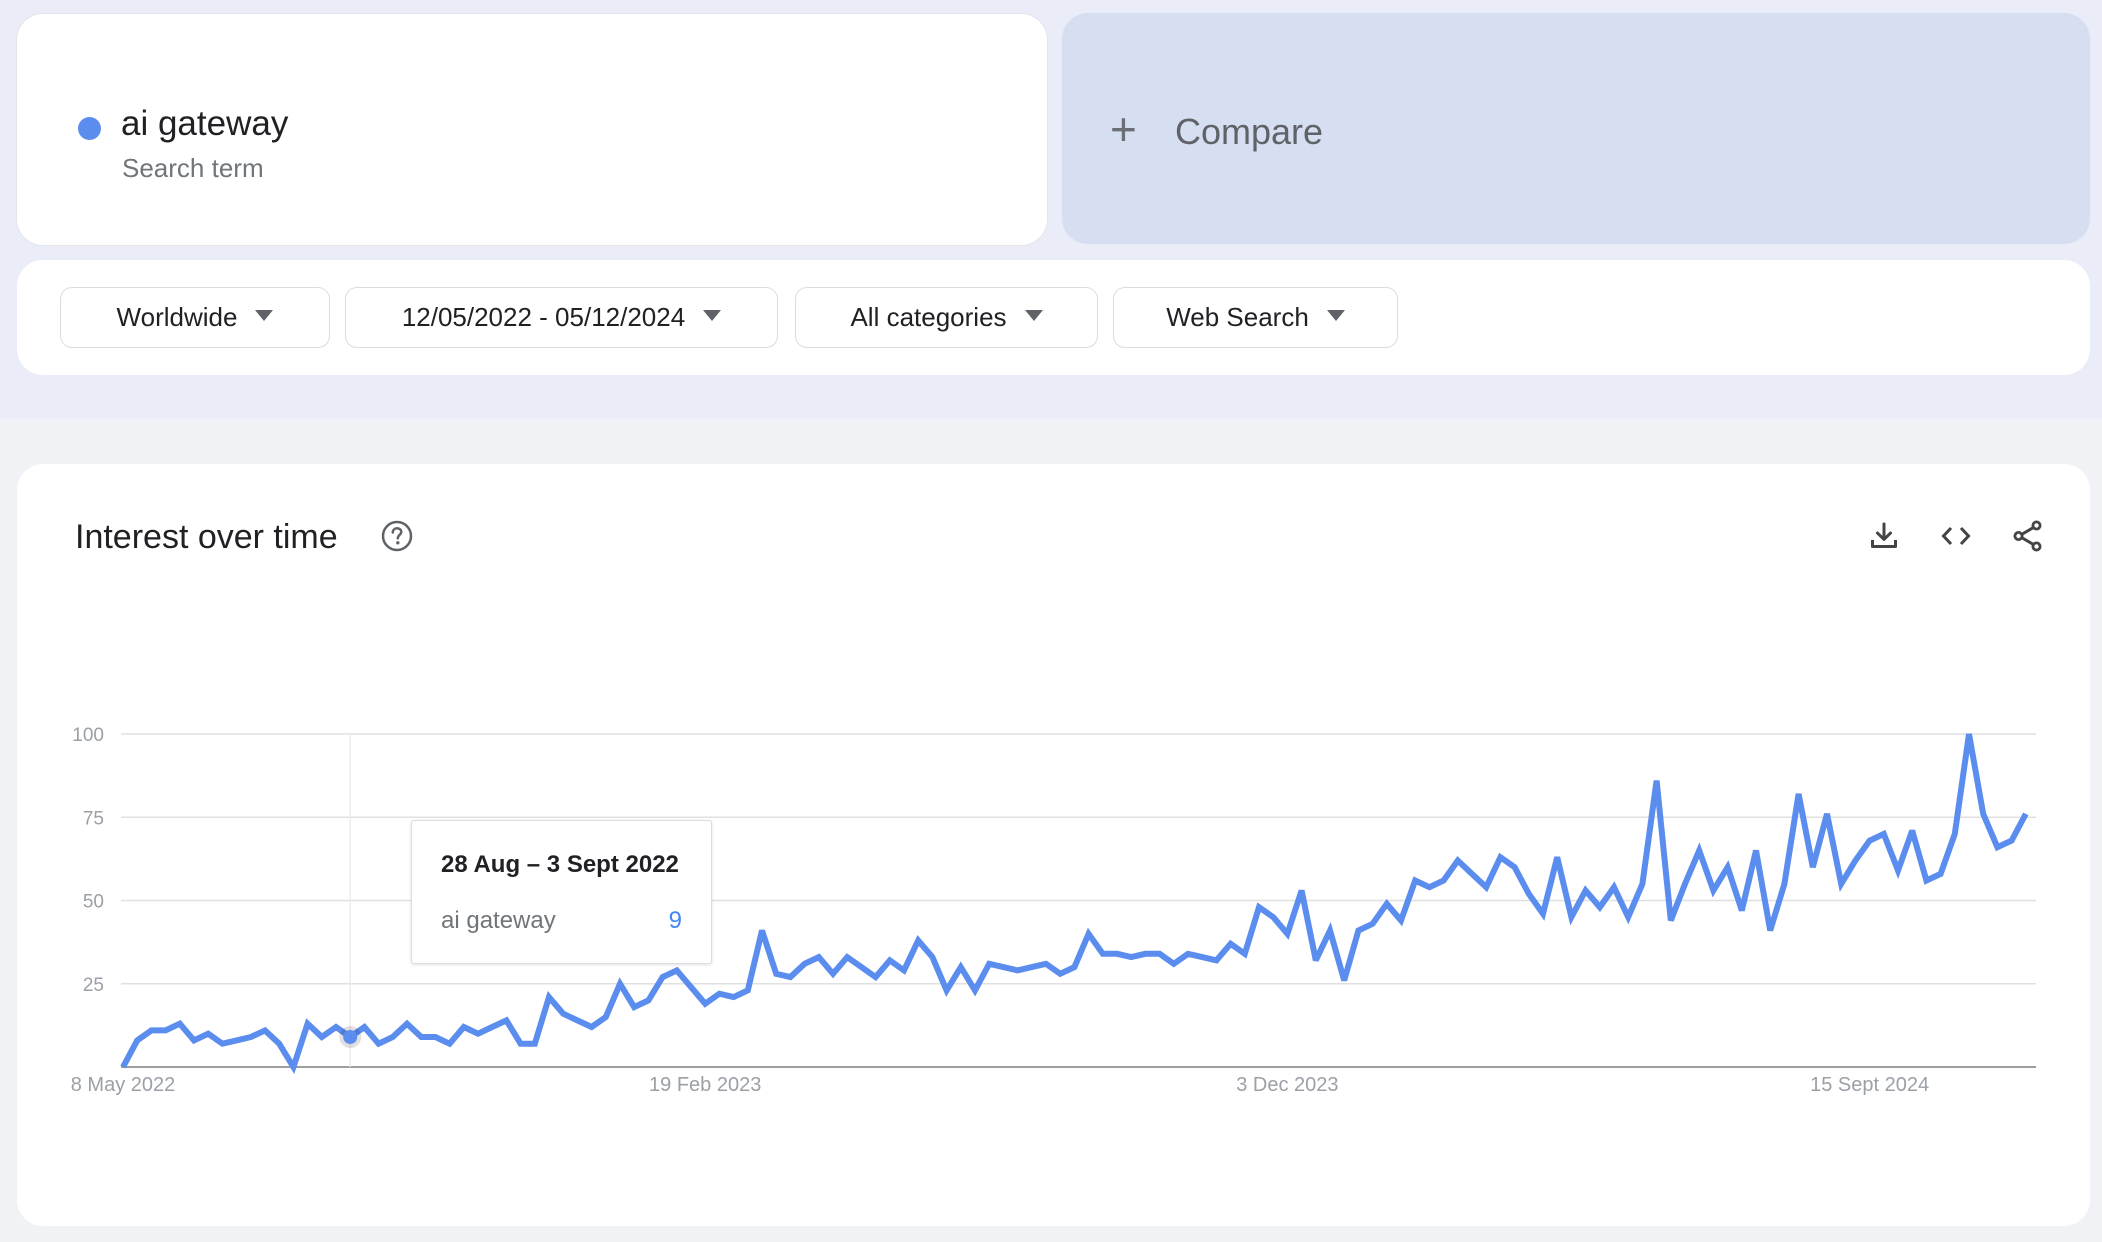  What do you see at coordinates (123, 1085) in the screenshot?
I see `x-tick-label: 8 May 2022` at bounding box center [123, 1085].